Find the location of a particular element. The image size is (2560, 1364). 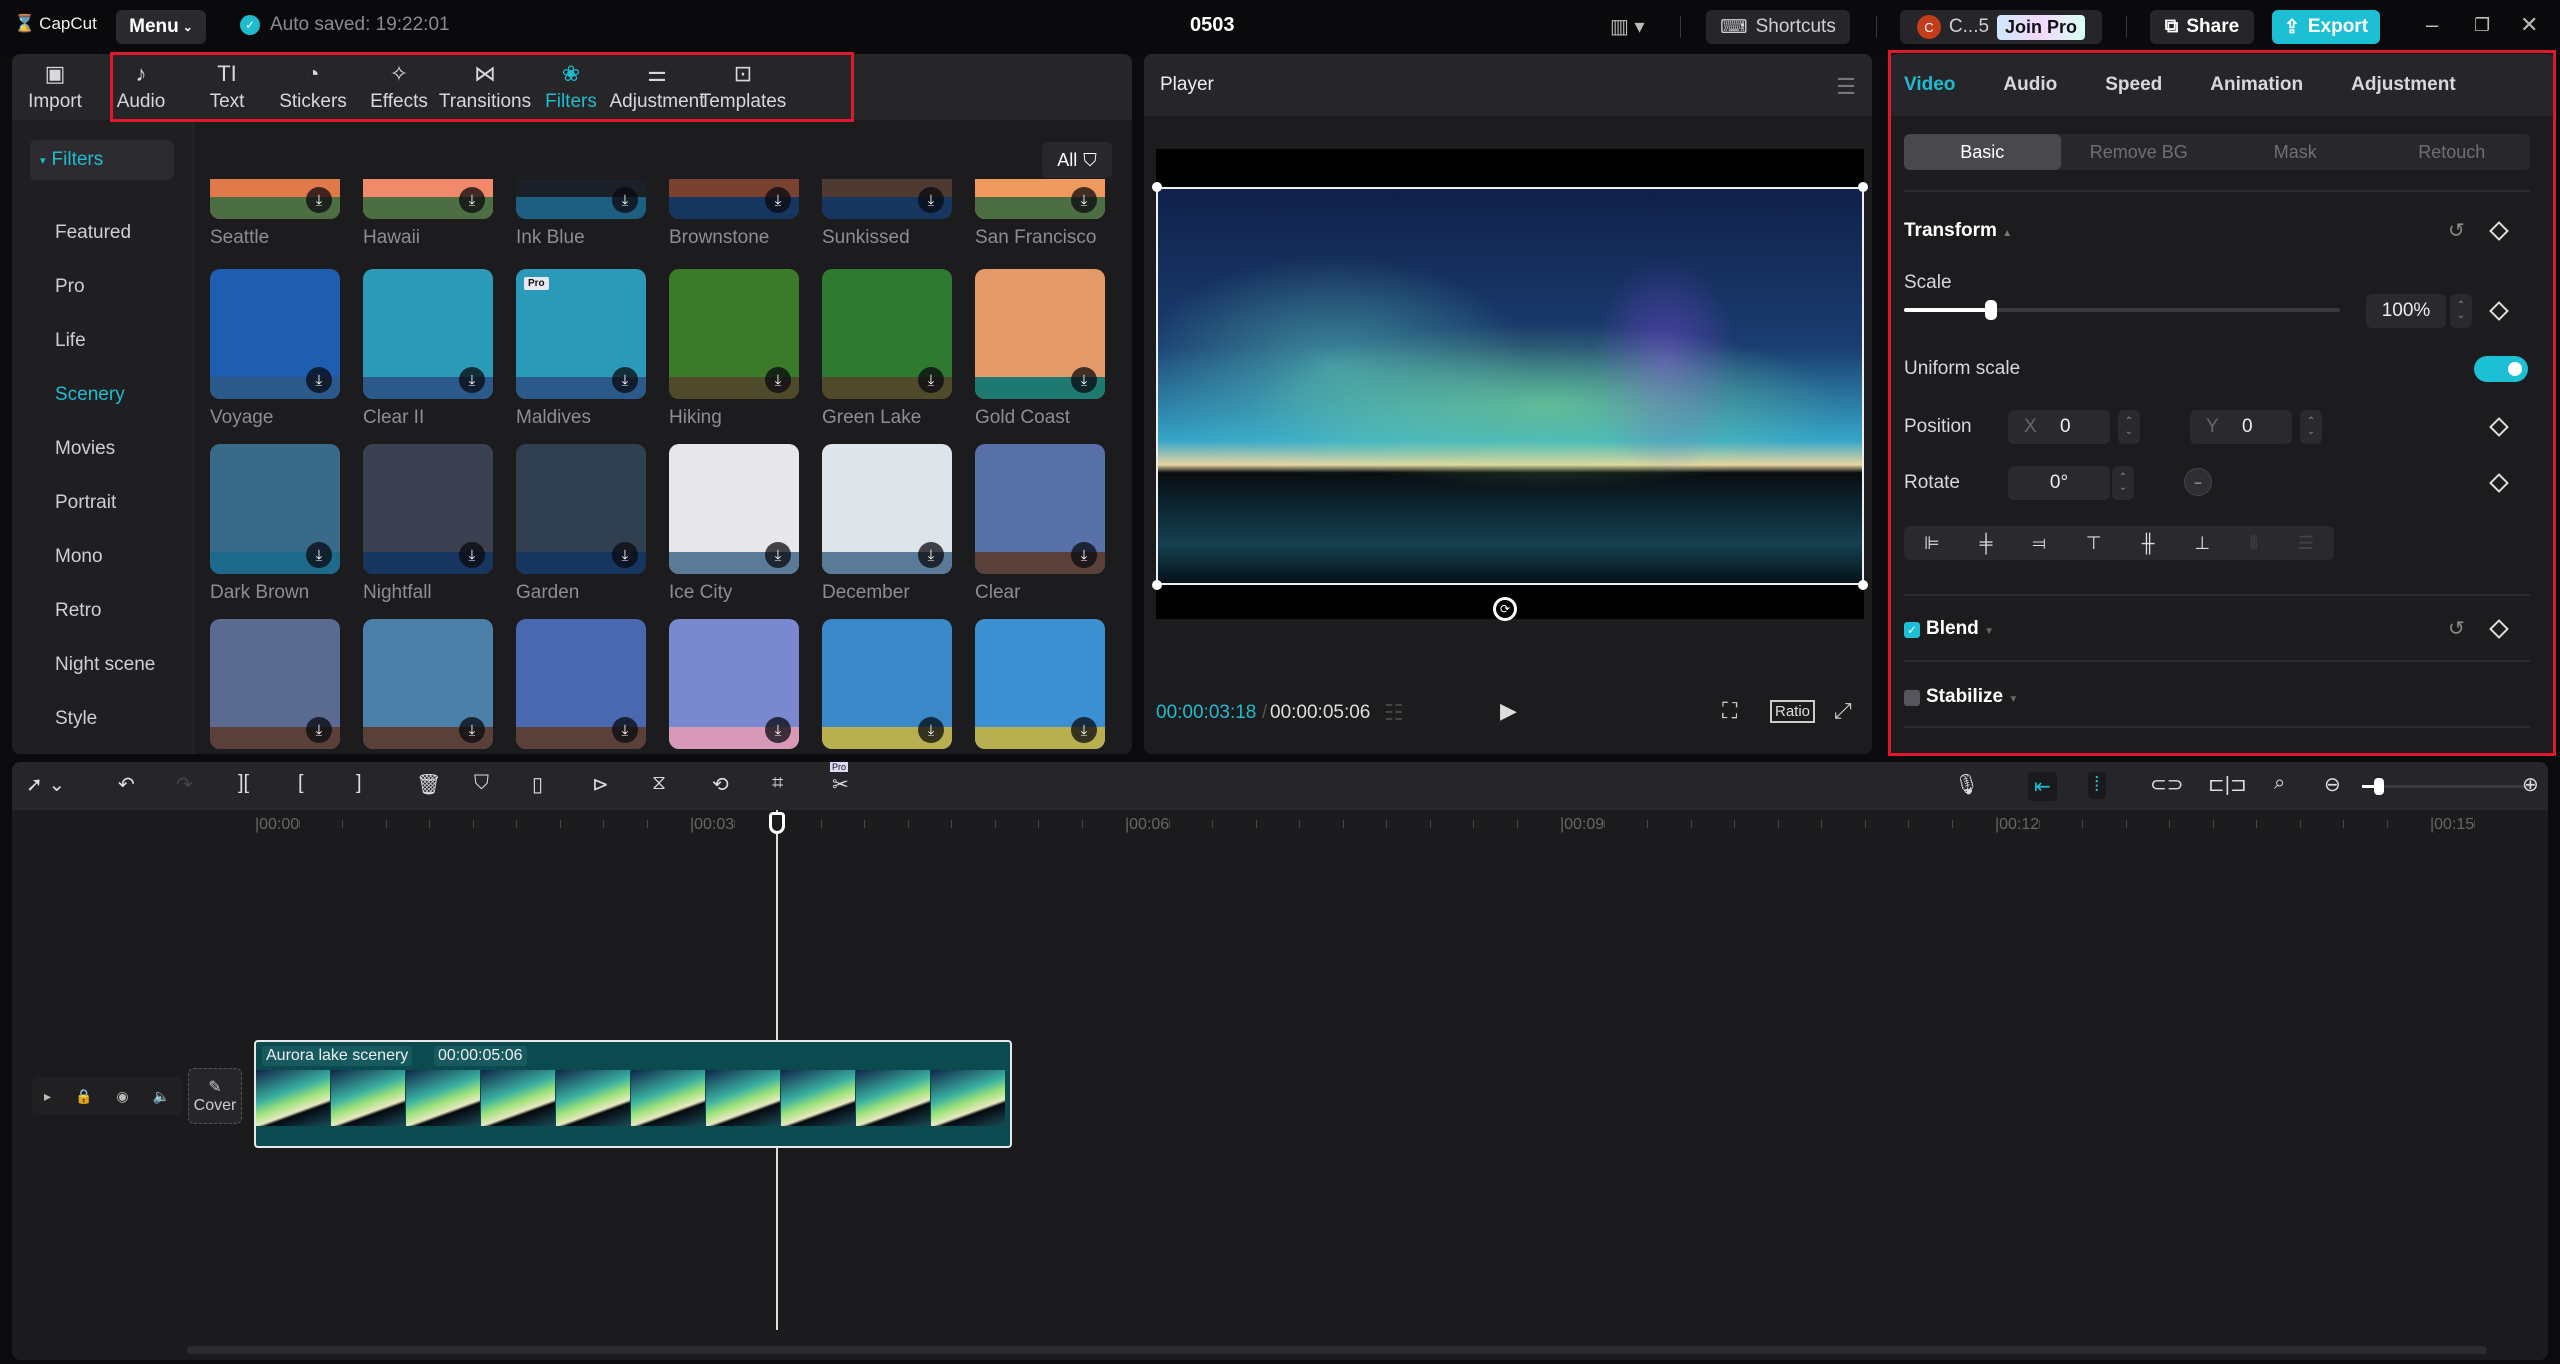

filter-card: ⤓ Ink Blue is located at coordinates (581, 214).